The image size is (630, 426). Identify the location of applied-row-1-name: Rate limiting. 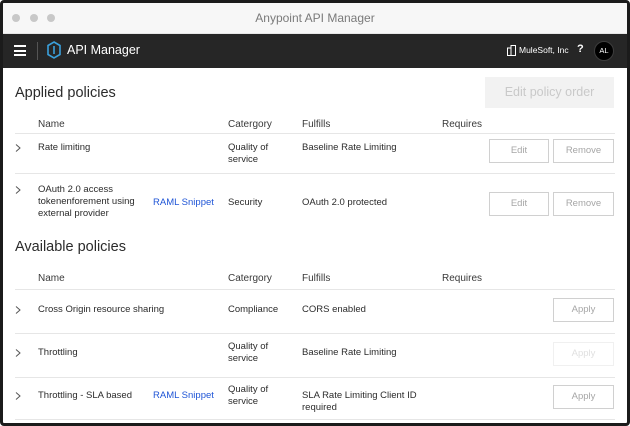
(64, 147).